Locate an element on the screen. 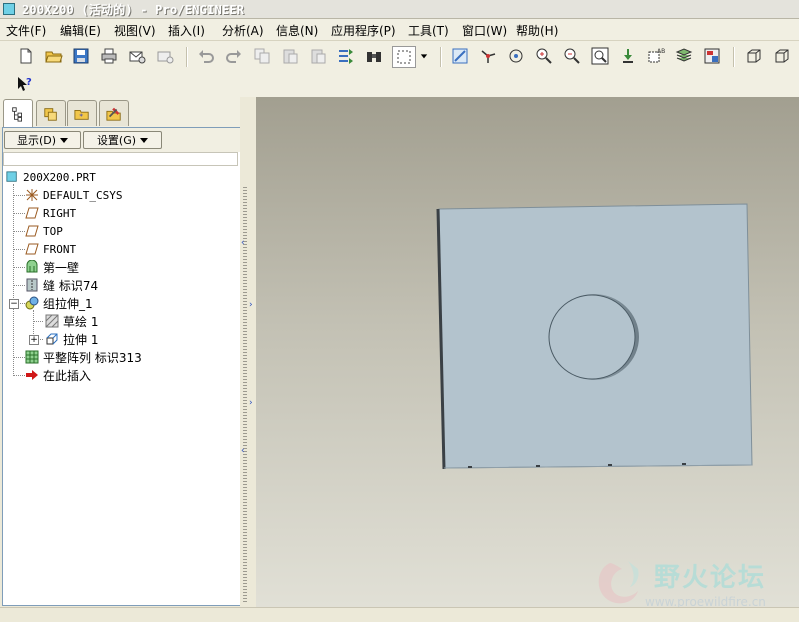 The width and height of the screenshot is (799, 622). favorites-folder-icon: * is located at coordinates (81, 114).